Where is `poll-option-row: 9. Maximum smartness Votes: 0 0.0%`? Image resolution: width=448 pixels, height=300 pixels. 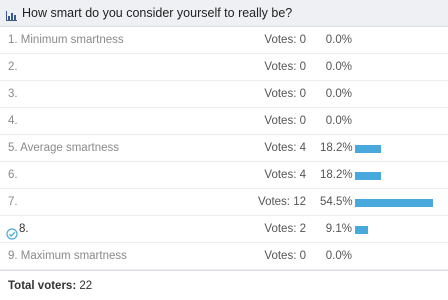
poll-option-row: 9. Maximum smartness Votes: 0 0.0% is located at coordinates (224, 256).